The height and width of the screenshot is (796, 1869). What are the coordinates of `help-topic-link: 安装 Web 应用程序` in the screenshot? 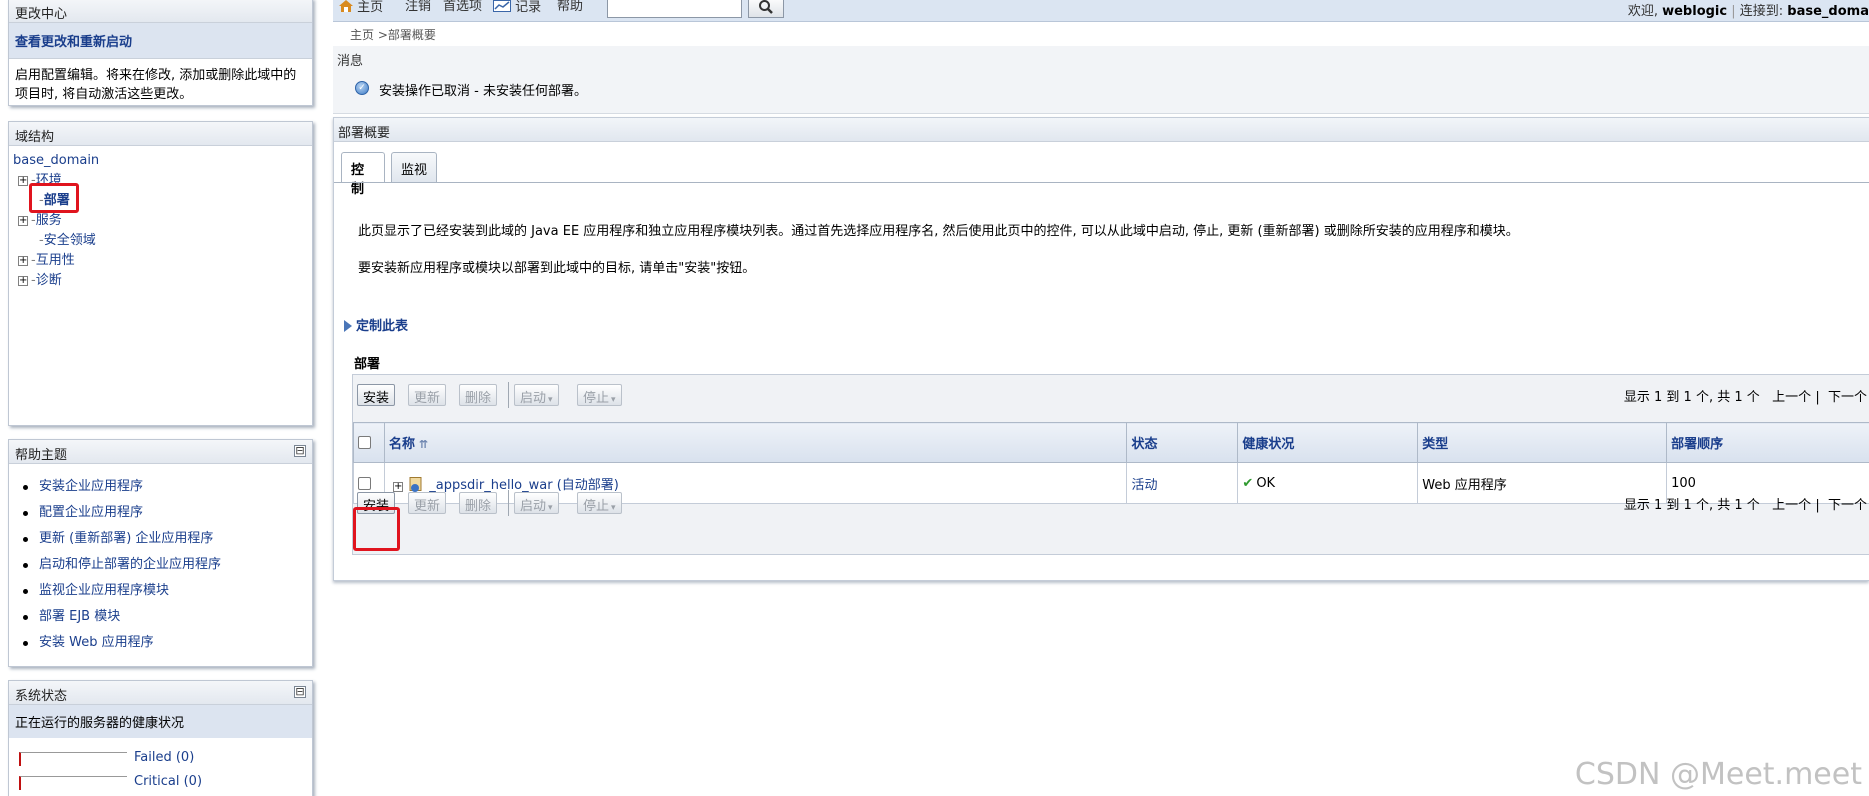 It's located at (163, 643).